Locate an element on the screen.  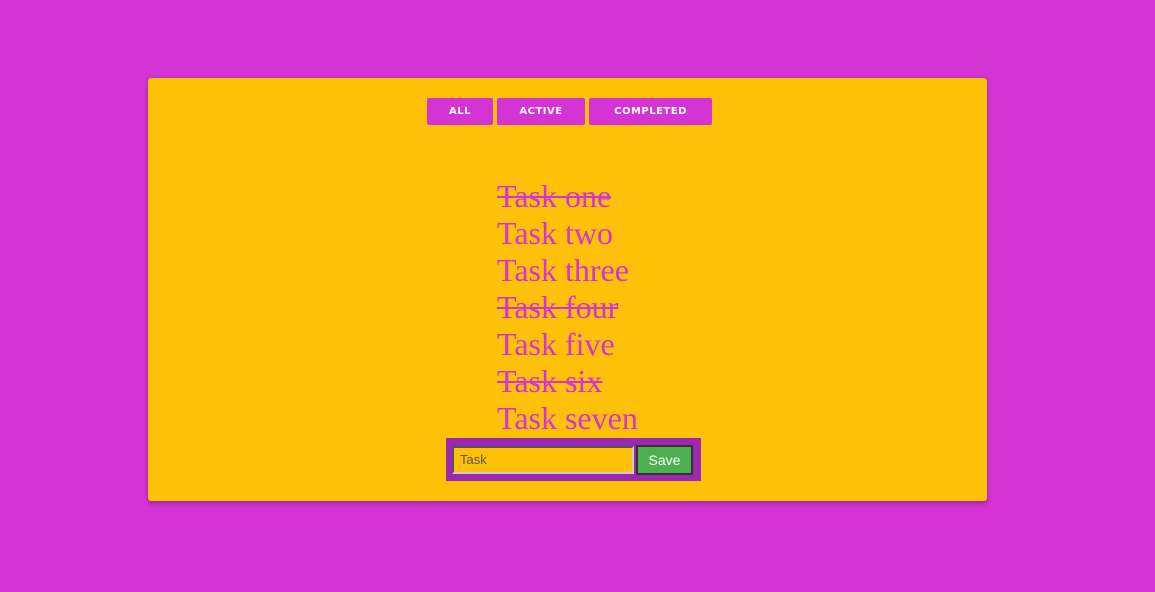
task-item: Task six is located at coordinates (567, 381).